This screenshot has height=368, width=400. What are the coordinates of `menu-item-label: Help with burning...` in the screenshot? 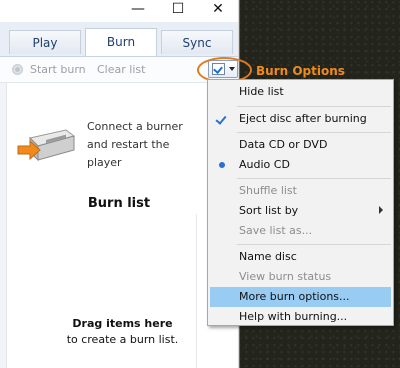 It's located at (293, 316).